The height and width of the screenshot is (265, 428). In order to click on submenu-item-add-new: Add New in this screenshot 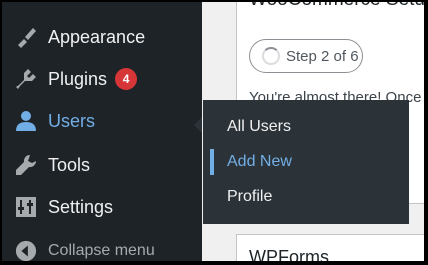, I will do `click(306, 162)`.